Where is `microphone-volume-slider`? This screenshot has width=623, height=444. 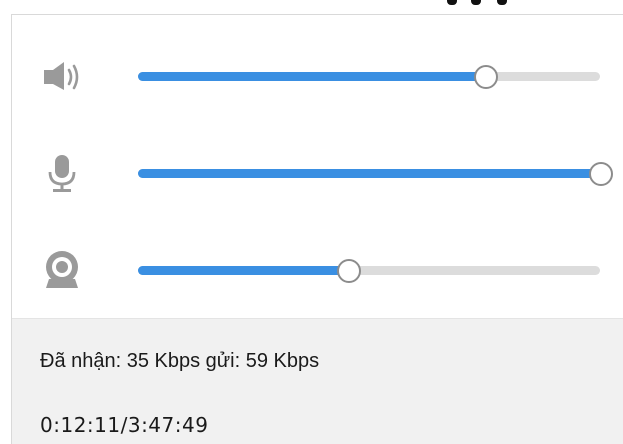 microphone-volume-slider is located at coordinates (375, 173).